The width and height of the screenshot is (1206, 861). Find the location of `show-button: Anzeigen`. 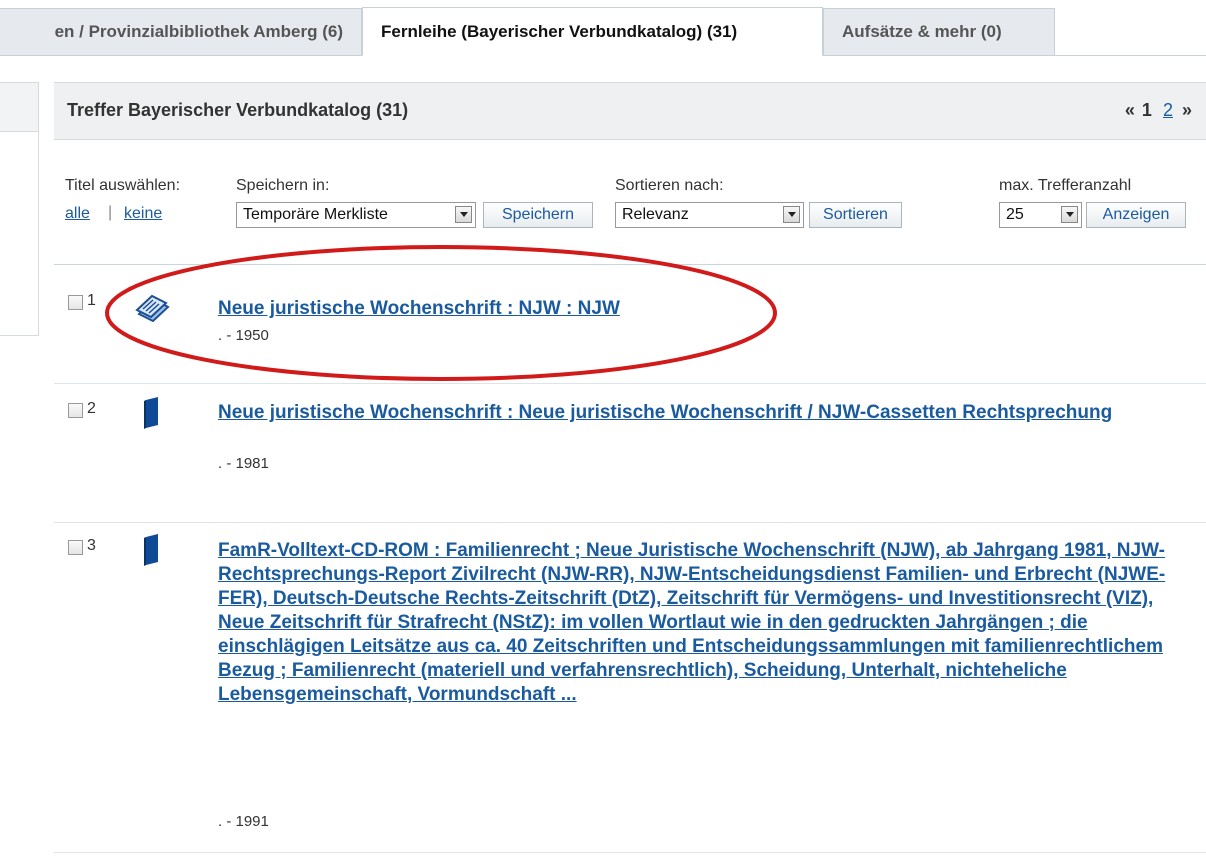

show-button: Anzeigen is located at coordinates (1136, 215).